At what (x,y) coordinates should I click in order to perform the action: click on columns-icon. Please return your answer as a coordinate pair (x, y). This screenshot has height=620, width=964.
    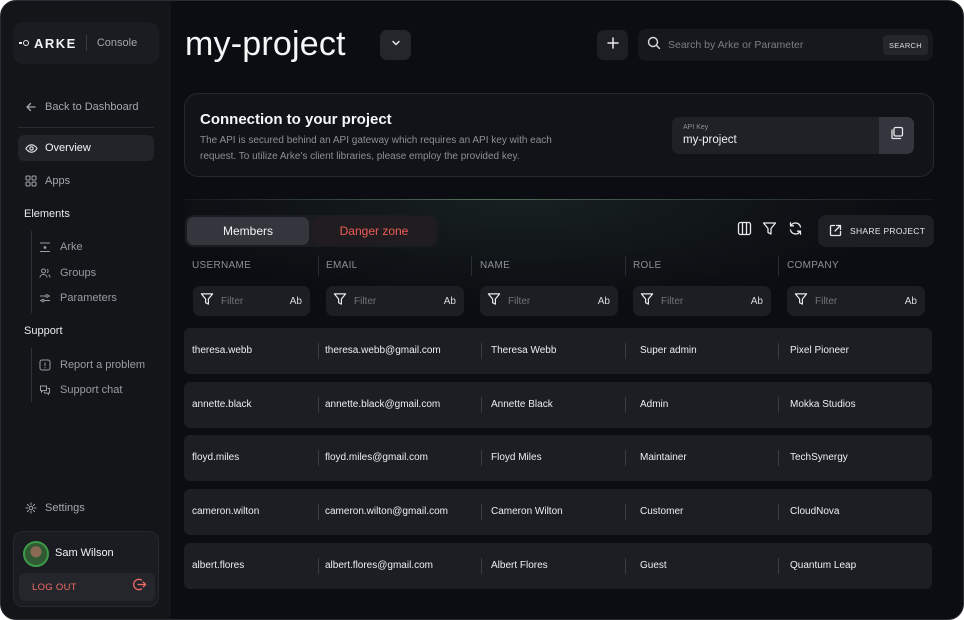
    Looking at the image, I should click on (744, 231).